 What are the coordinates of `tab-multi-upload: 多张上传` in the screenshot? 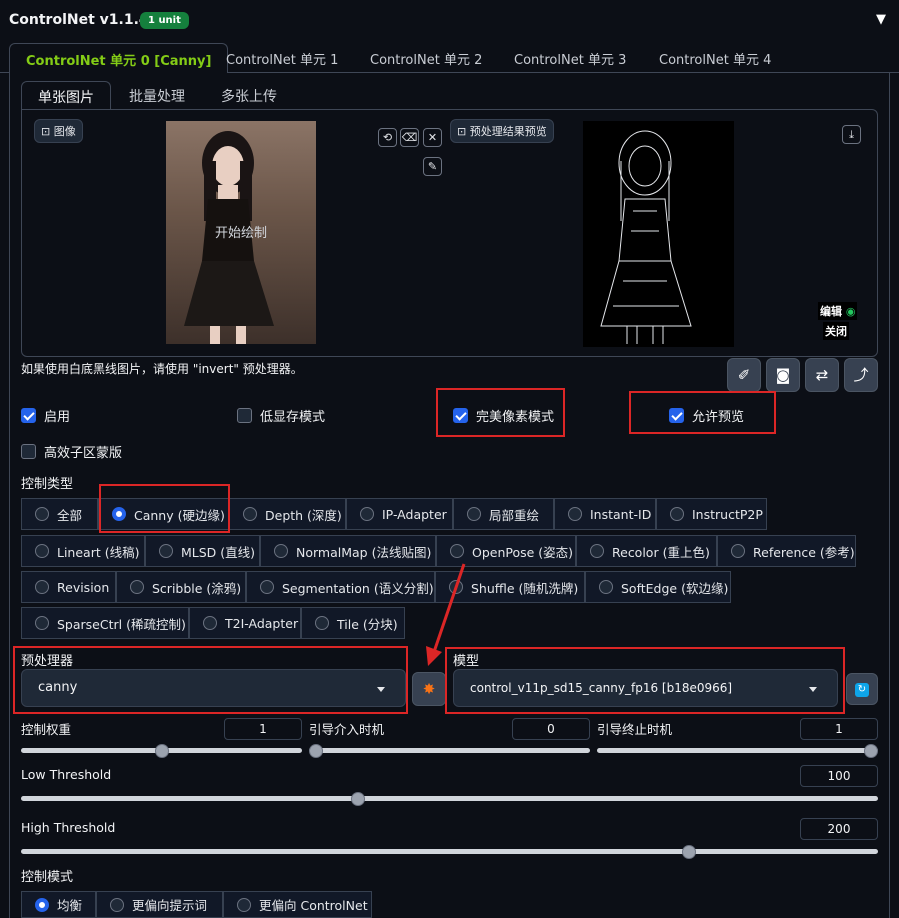 It's located at (249, 95).